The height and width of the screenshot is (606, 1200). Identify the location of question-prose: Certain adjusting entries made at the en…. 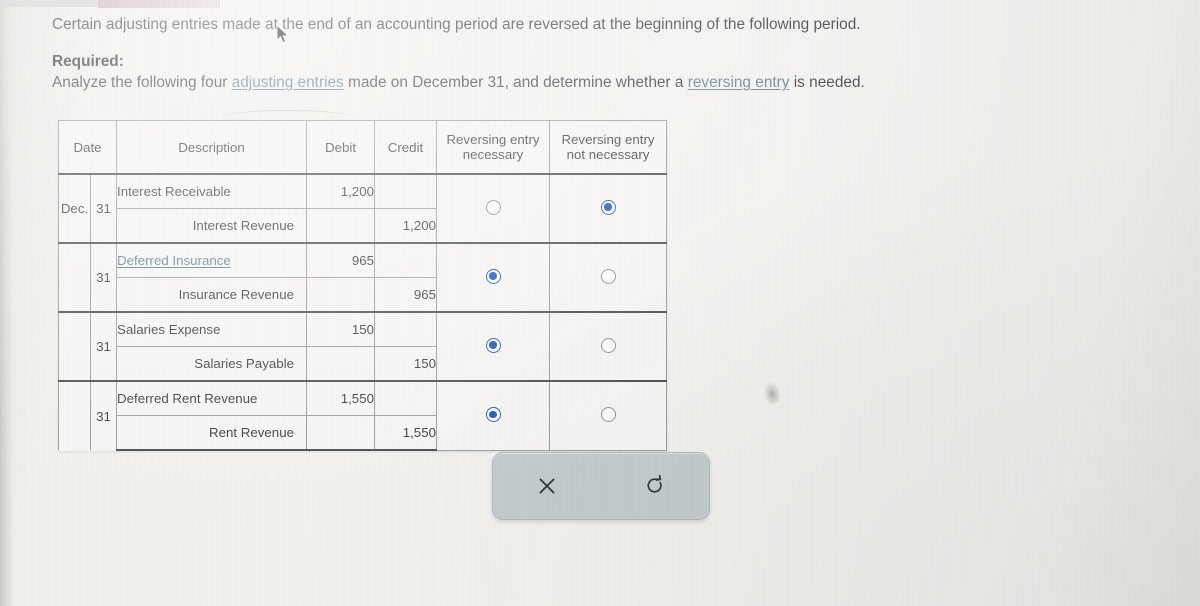
(557, 53).